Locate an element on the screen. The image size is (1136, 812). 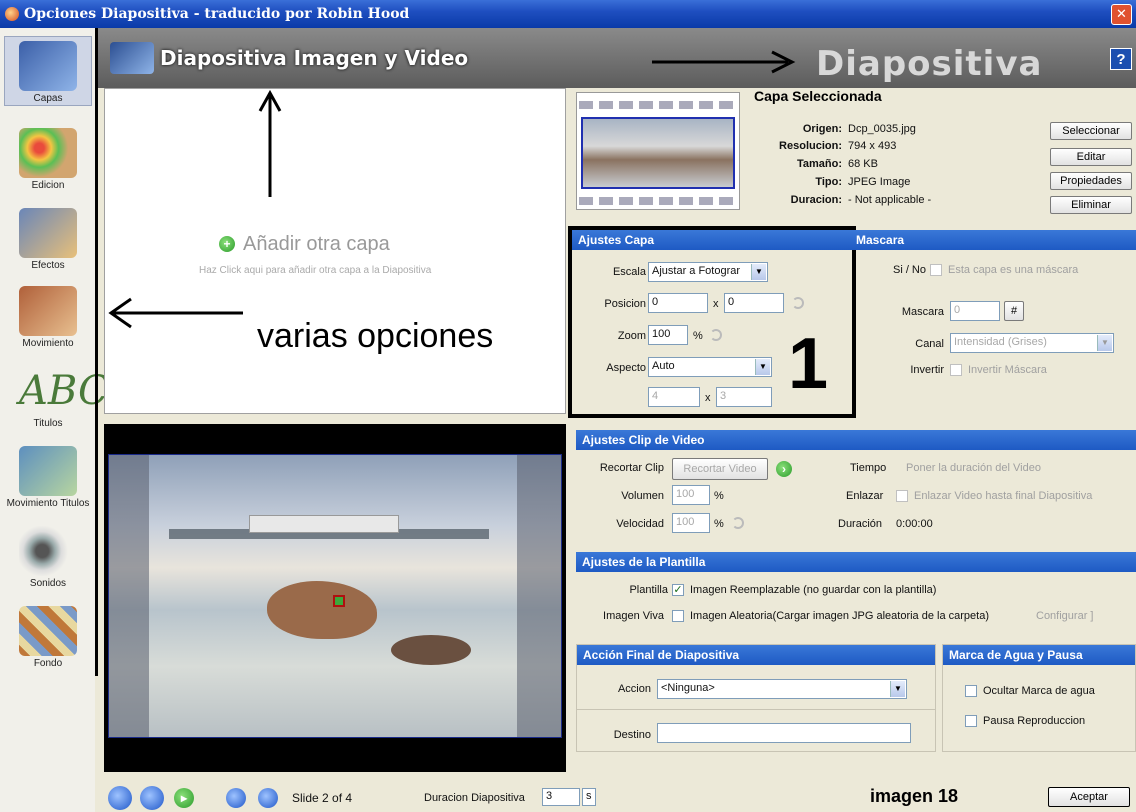
layers-icon is located at coordinates (48, 66).